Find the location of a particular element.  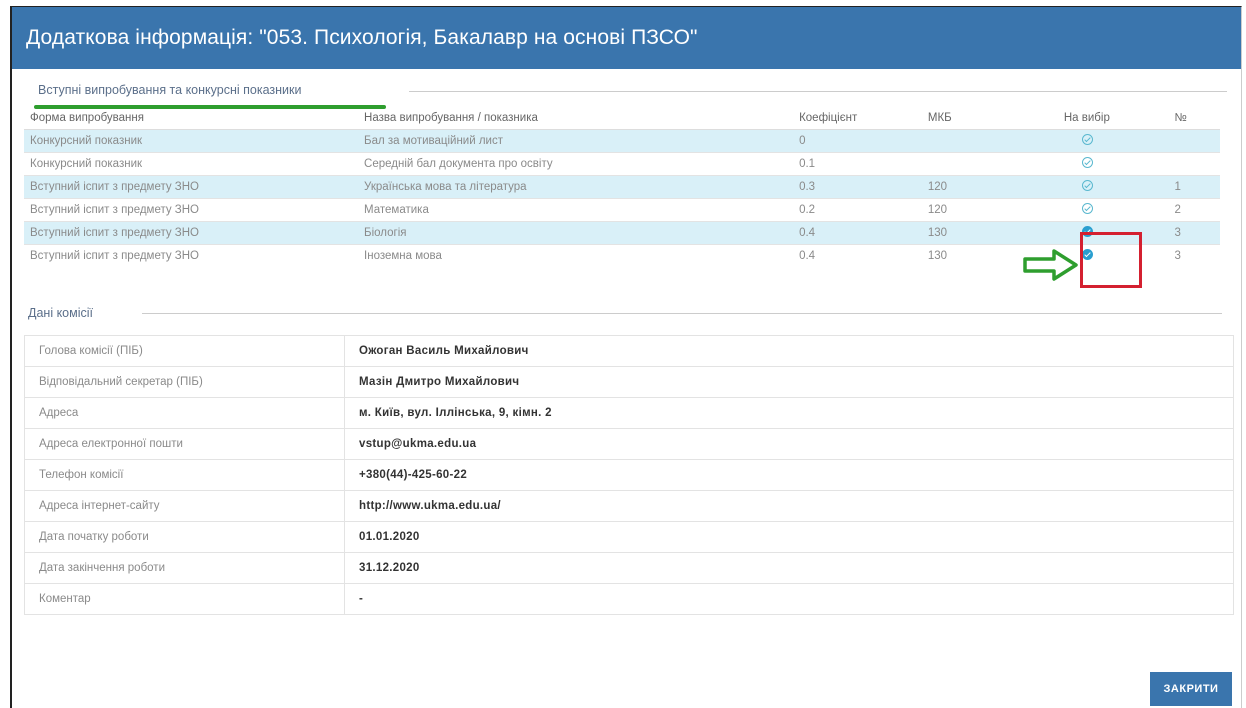

field-value: - is located at coordinates (789, 599).